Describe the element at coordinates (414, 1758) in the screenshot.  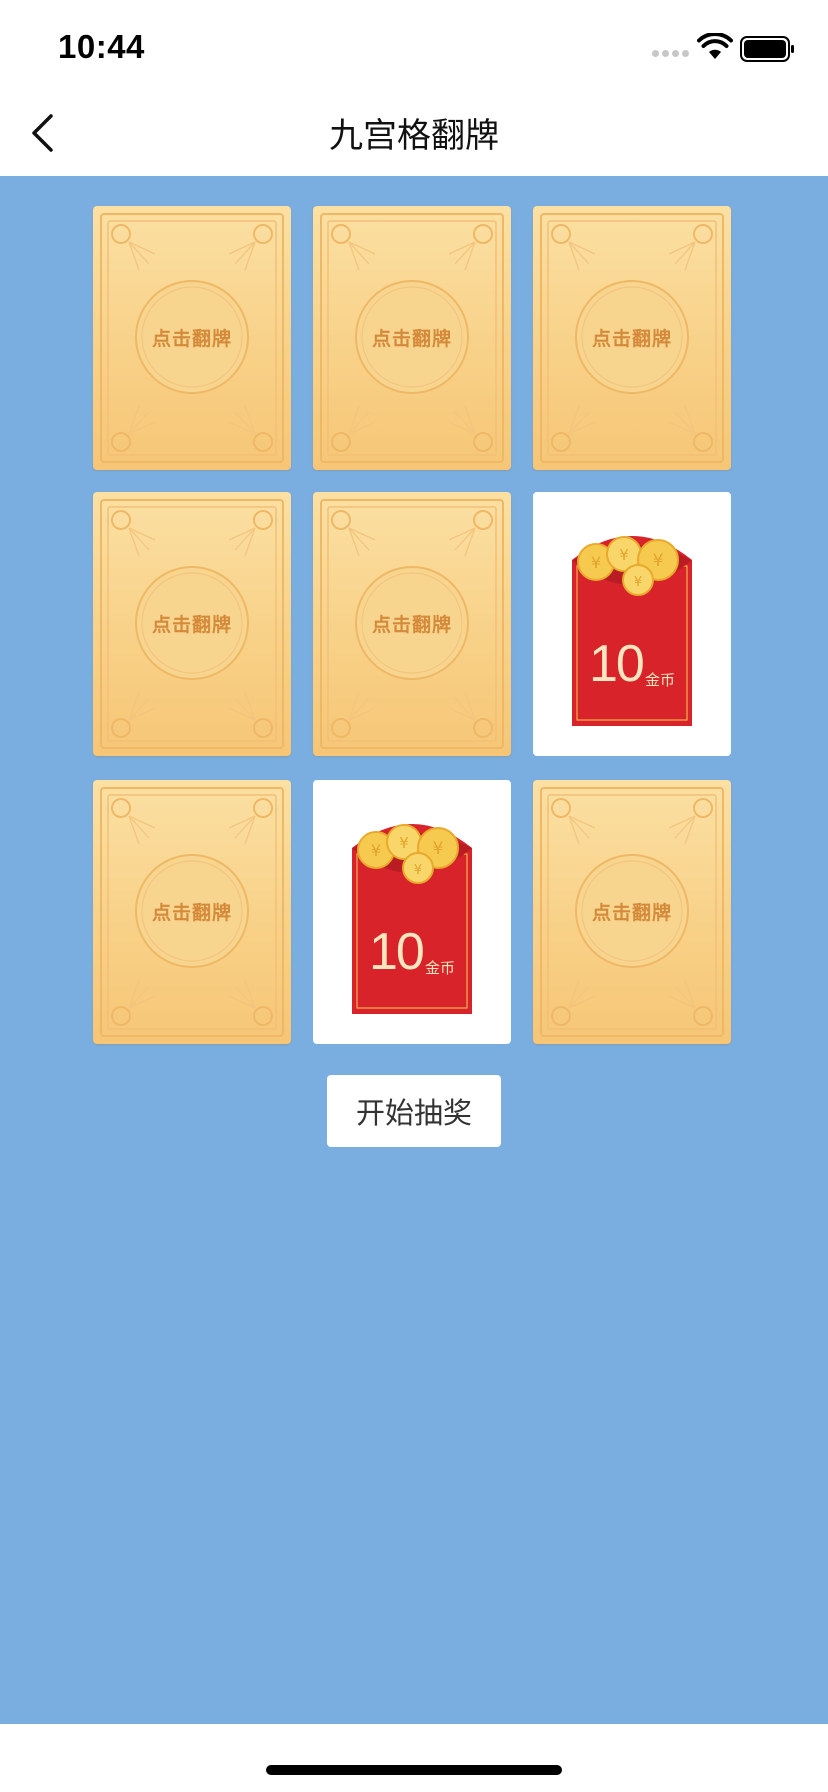
I see `home-indicator-area` at that location.